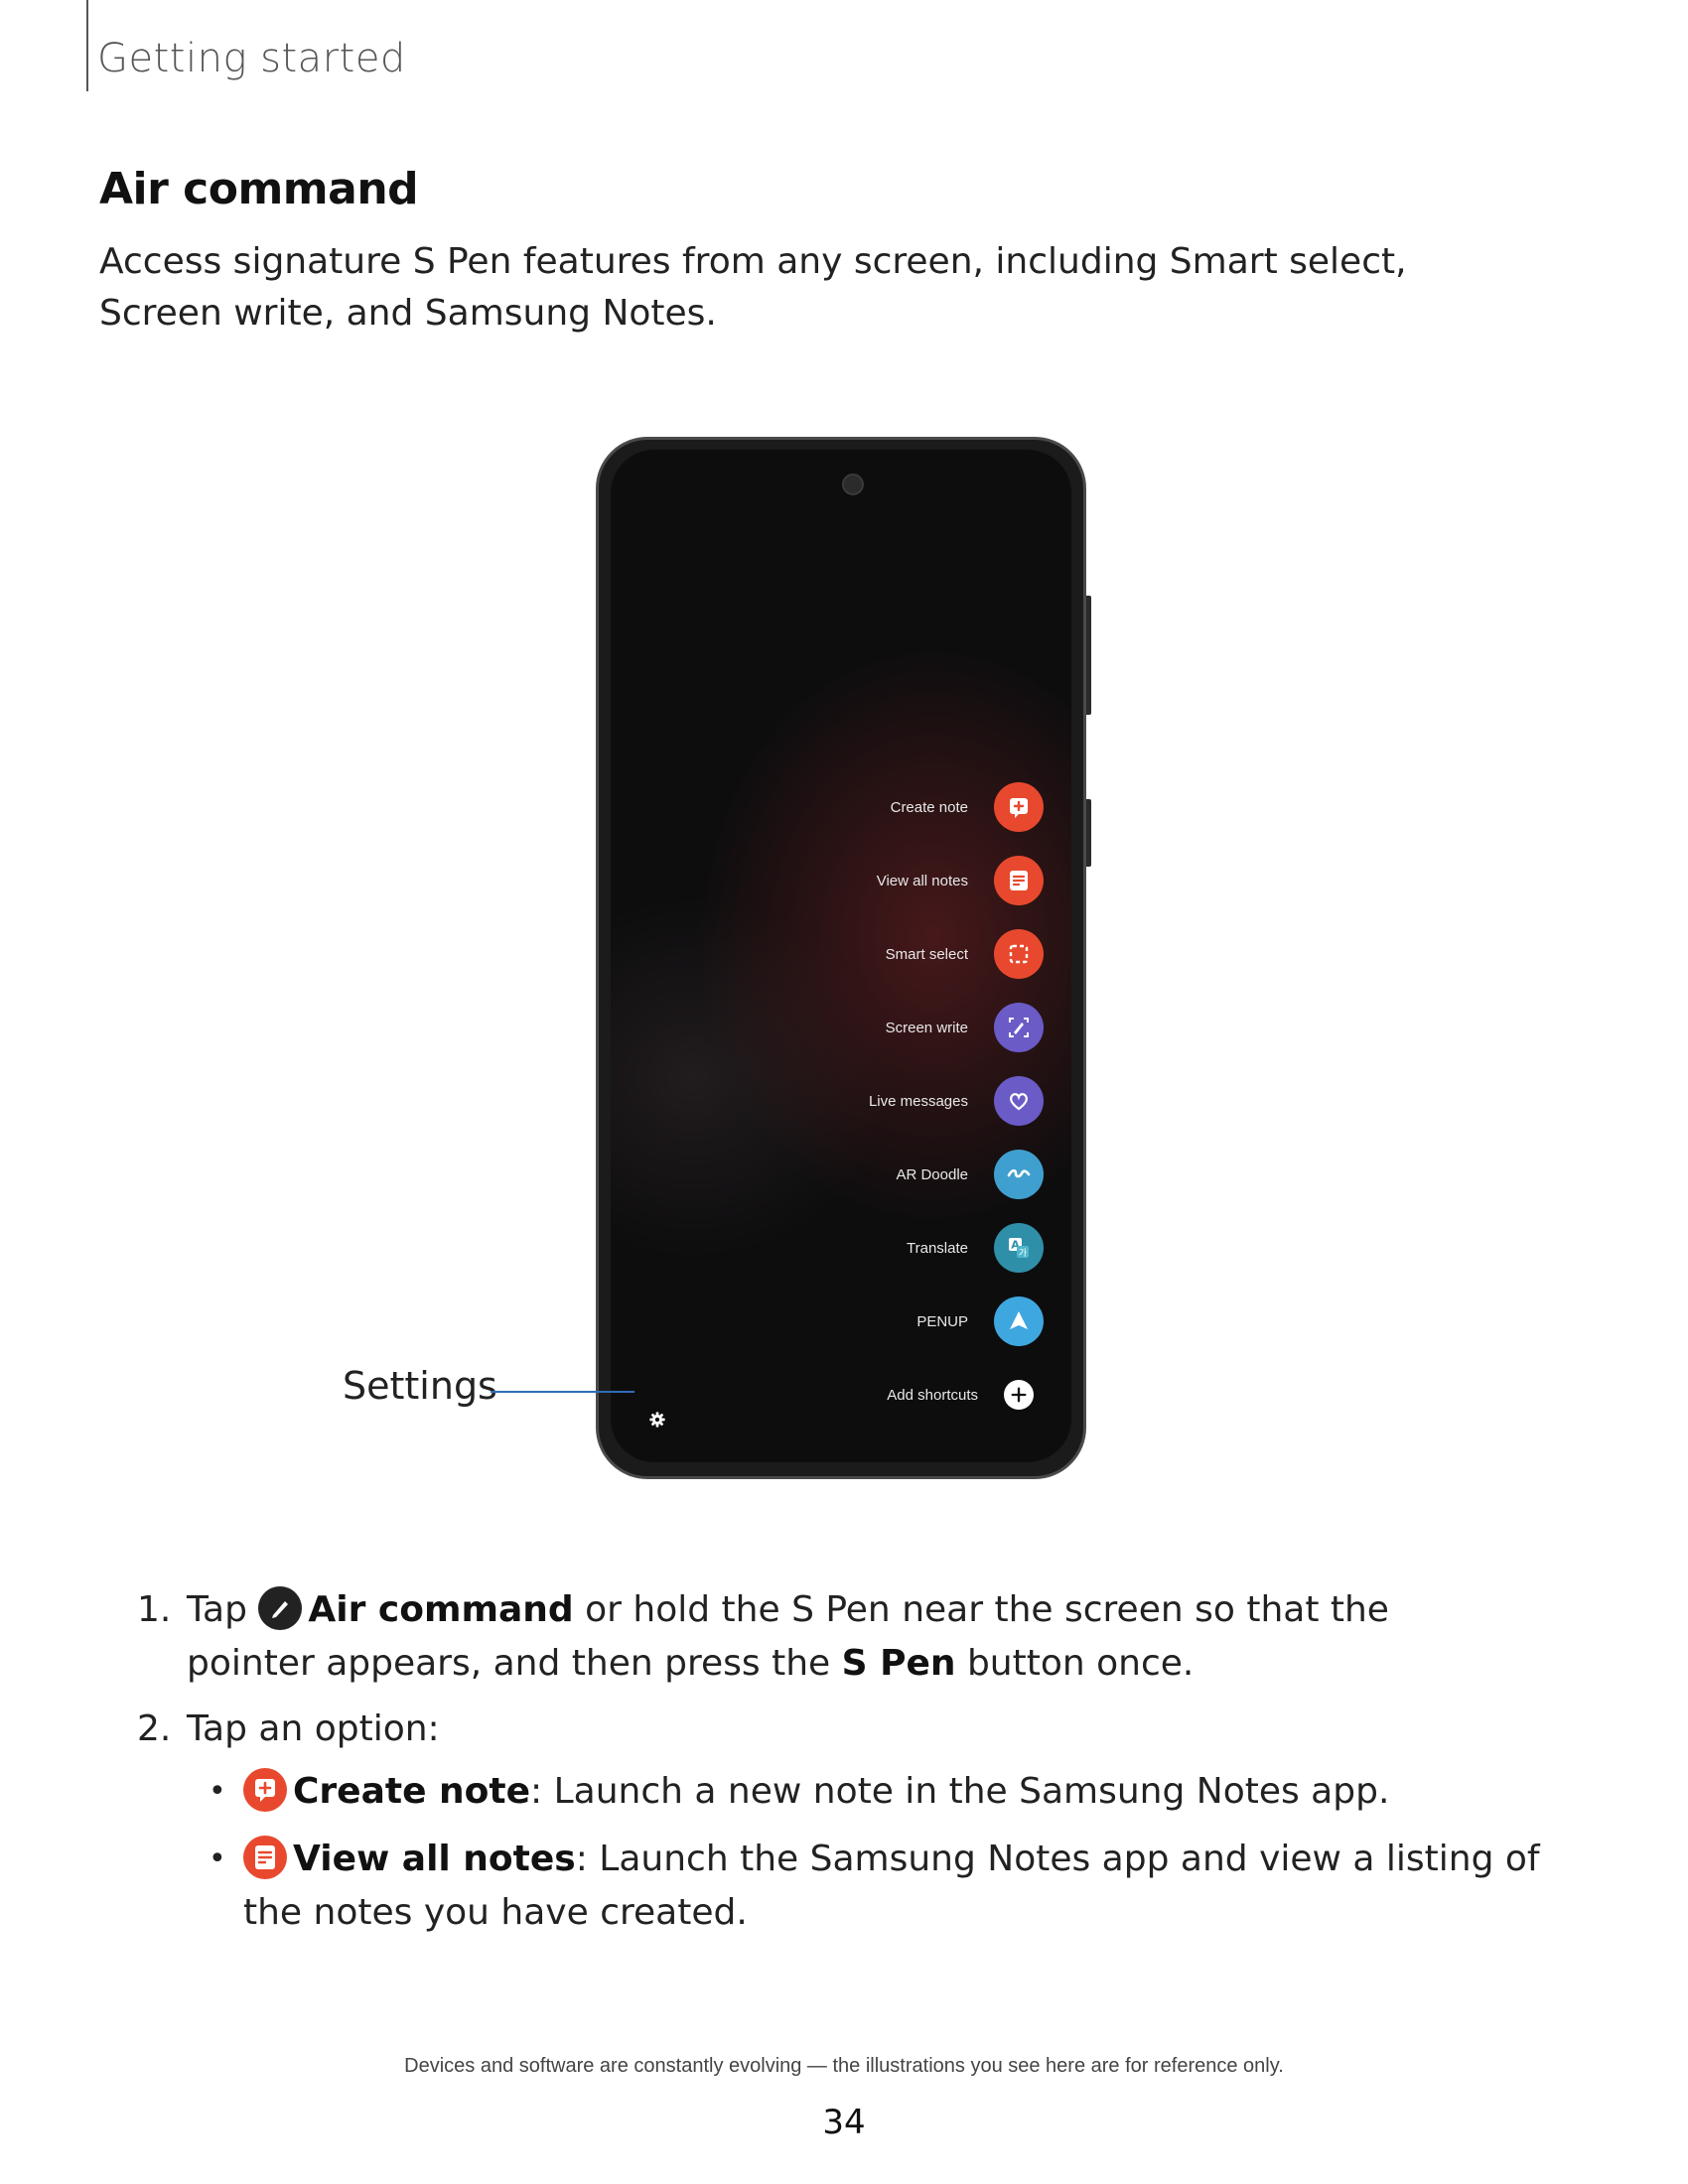 The height and width of the screenshot is (2184, 1688). I want to click on menu-item-view-all-notes: View all notes, so click(960, 880).